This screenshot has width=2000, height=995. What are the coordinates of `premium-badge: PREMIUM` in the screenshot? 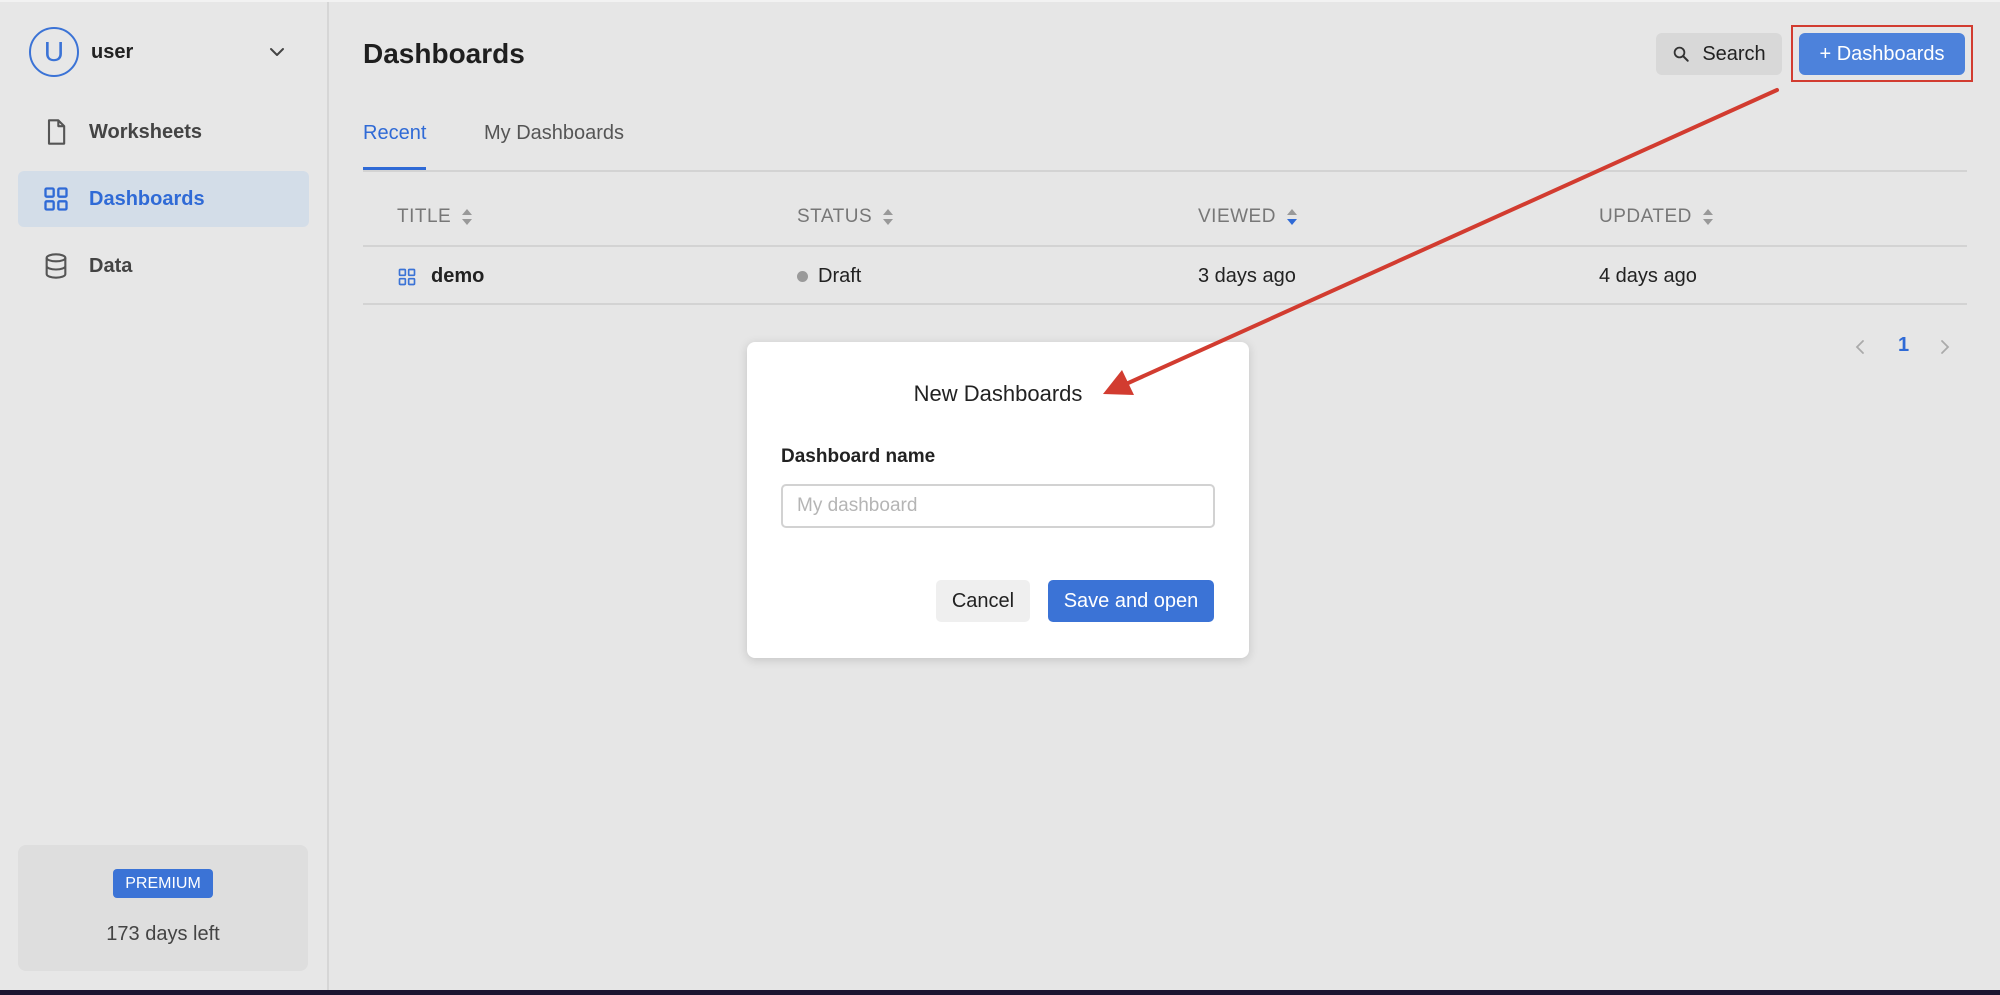 It's located at (163, 883).